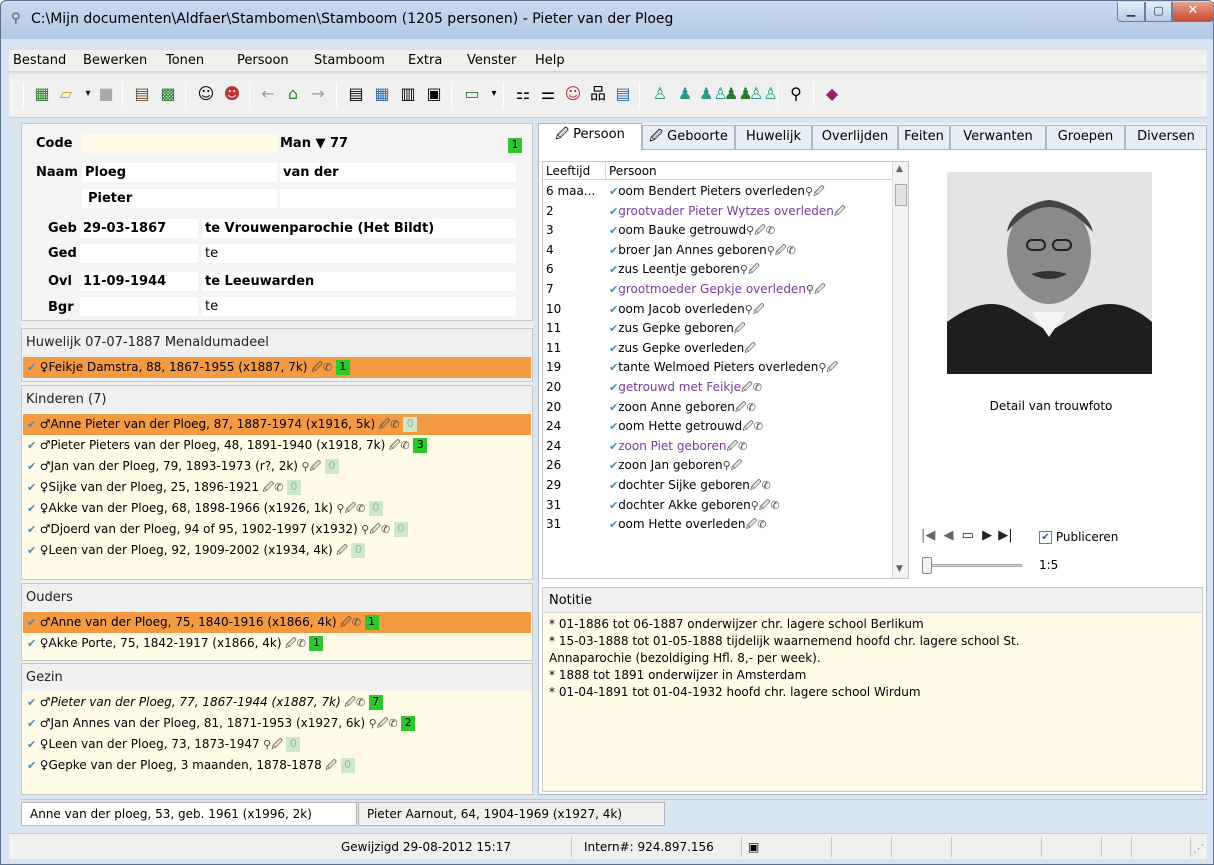 The image size is (1214, 865). What do you see at coordinates (179, 173) in the screenshot?
I see `surname-field: Ploeg` at bounding box center [179, 173].